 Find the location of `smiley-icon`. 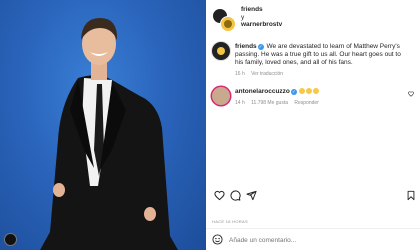

smiley-icon is located at coordinates (217, 239).